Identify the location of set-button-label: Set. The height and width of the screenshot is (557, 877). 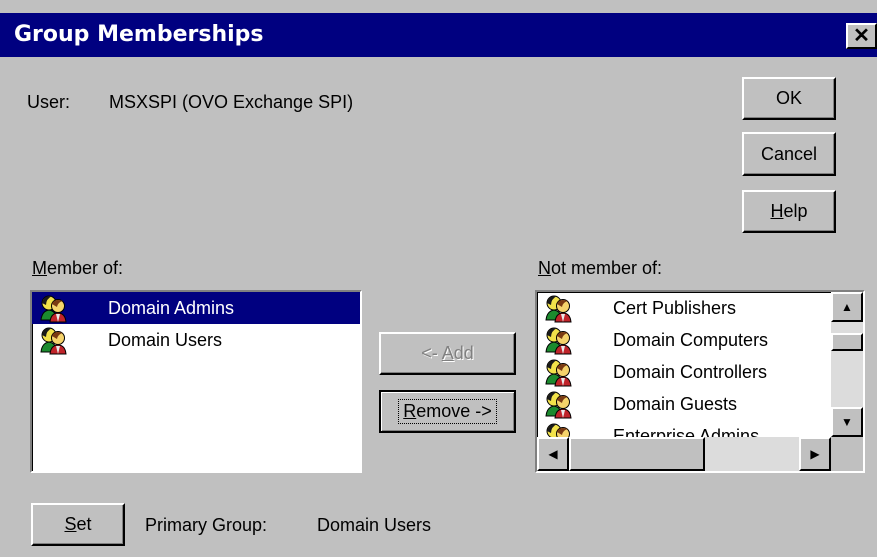
(78, 524).